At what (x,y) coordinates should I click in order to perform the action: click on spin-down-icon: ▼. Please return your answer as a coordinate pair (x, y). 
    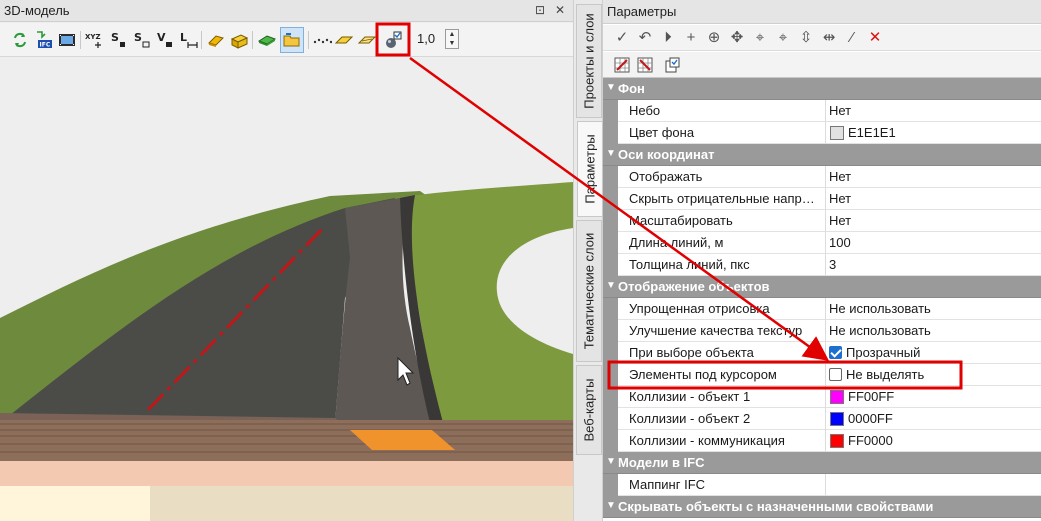
    Looking at the image, I should click on (452, 43).